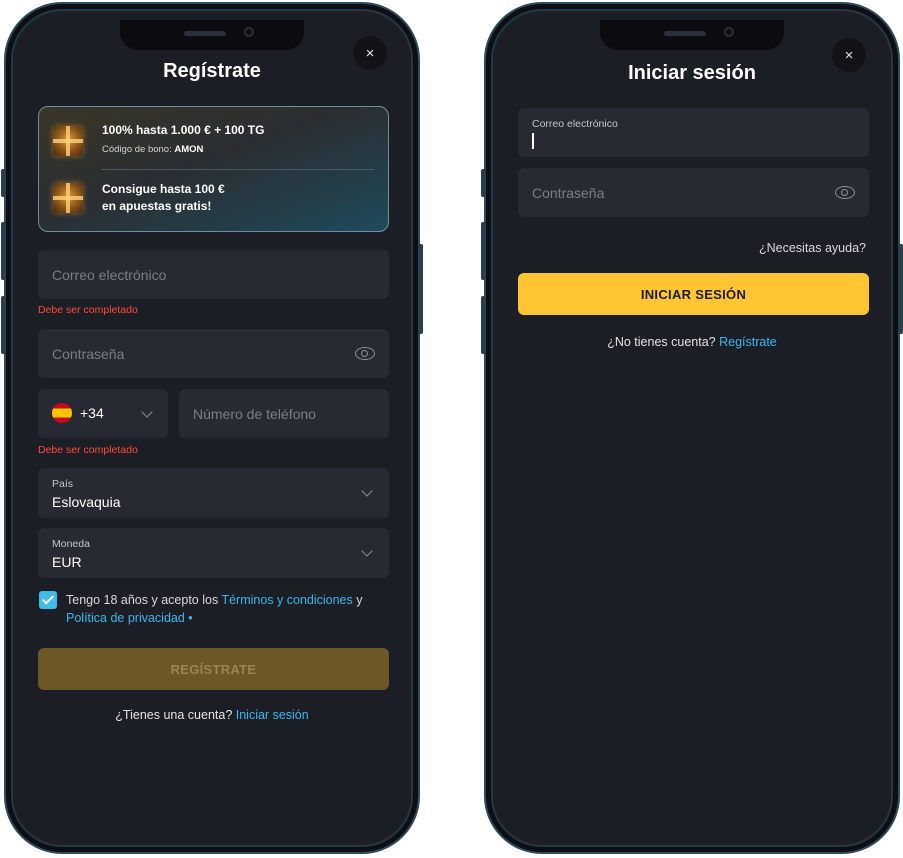 Image resolution: width=903 pixels, height=858 pixels. What do you see at coordinates (88, 450) in the screenshot?
I see `phone-error: Debe ser completado` at bounding box center [88, 450].